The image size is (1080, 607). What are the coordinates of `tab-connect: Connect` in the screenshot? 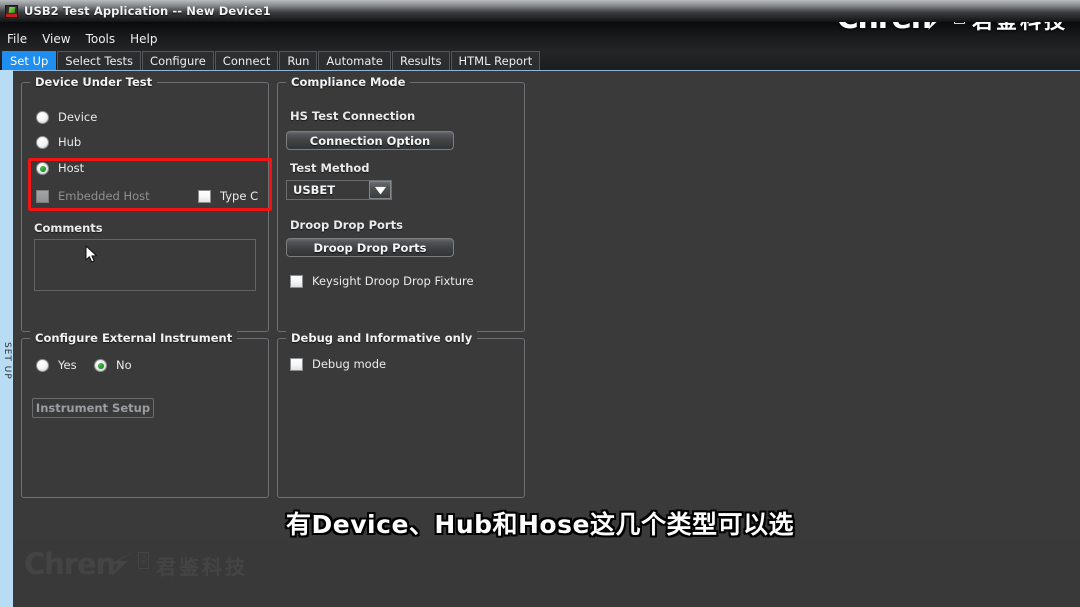 It's located at (246, 60).